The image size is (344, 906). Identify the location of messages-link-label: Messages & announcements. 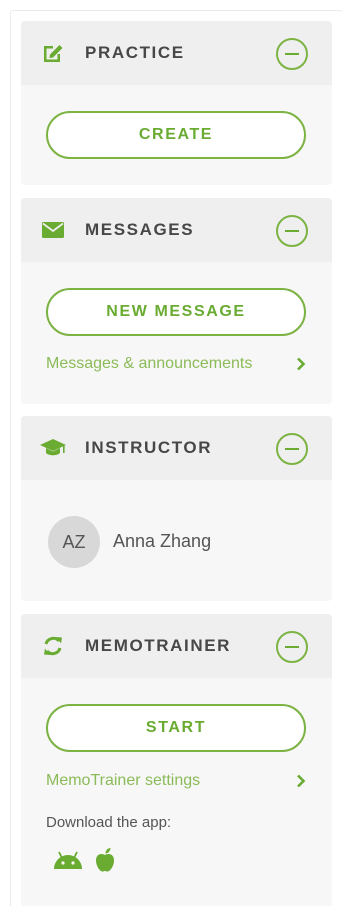
(149, 363).